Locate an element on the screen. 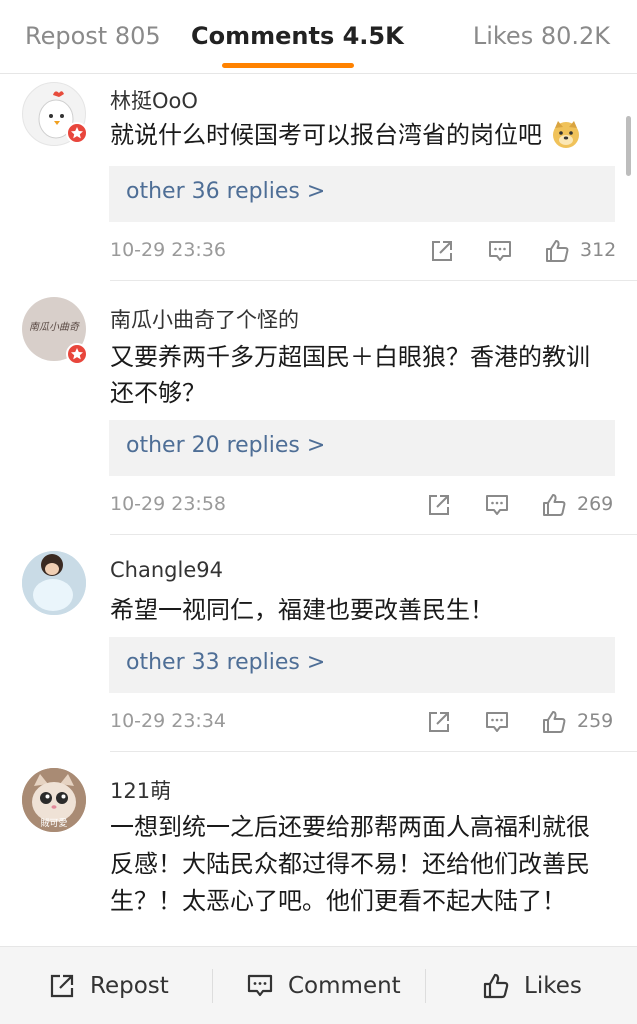 Image resolution: width=637 pixels, height=1024 pixels. comment-time: 10-29 23:34 is located at coordinates (168, 721).